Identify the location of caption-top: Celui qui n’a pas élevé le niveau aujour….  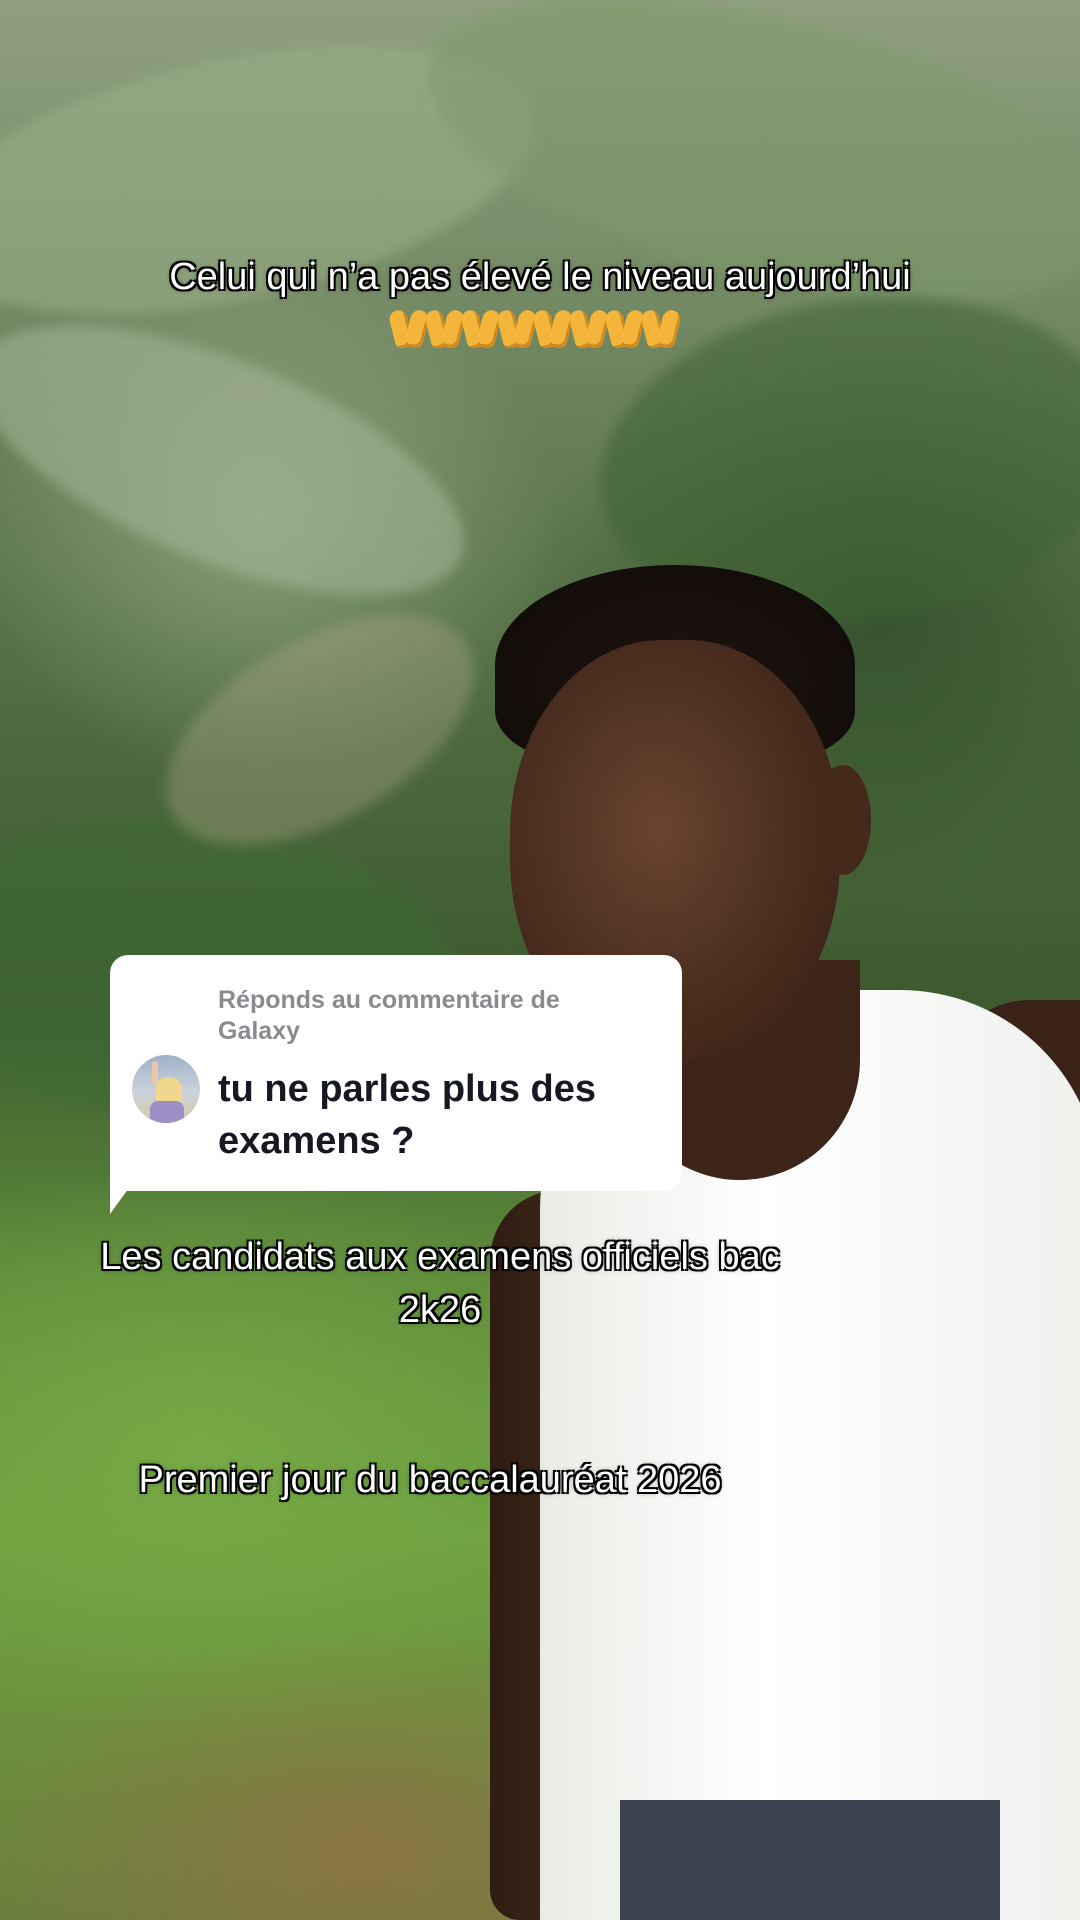
(540, 277).